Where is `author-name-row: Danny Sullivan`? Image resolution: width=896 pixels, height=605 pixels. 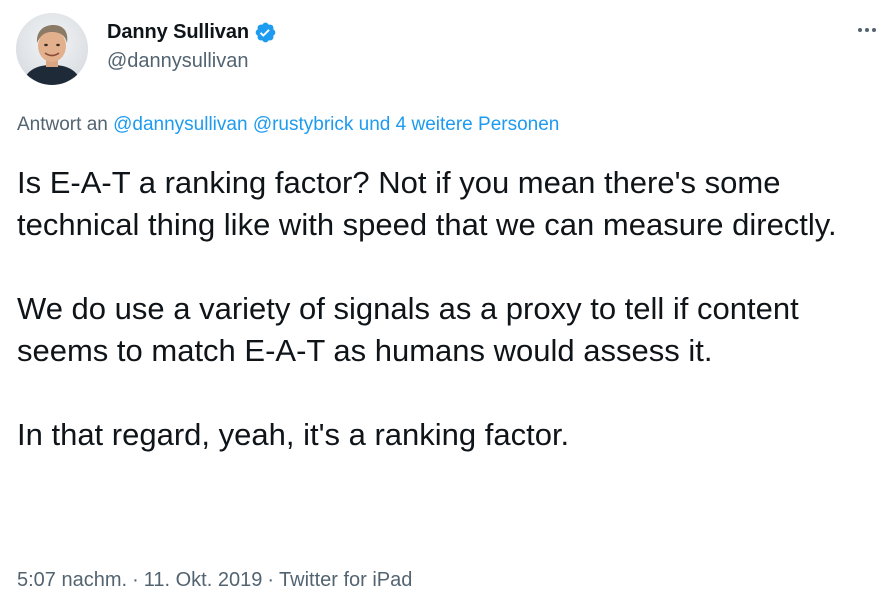
author-name-row: Danny Sullivan is located at coordinates (192, 32).